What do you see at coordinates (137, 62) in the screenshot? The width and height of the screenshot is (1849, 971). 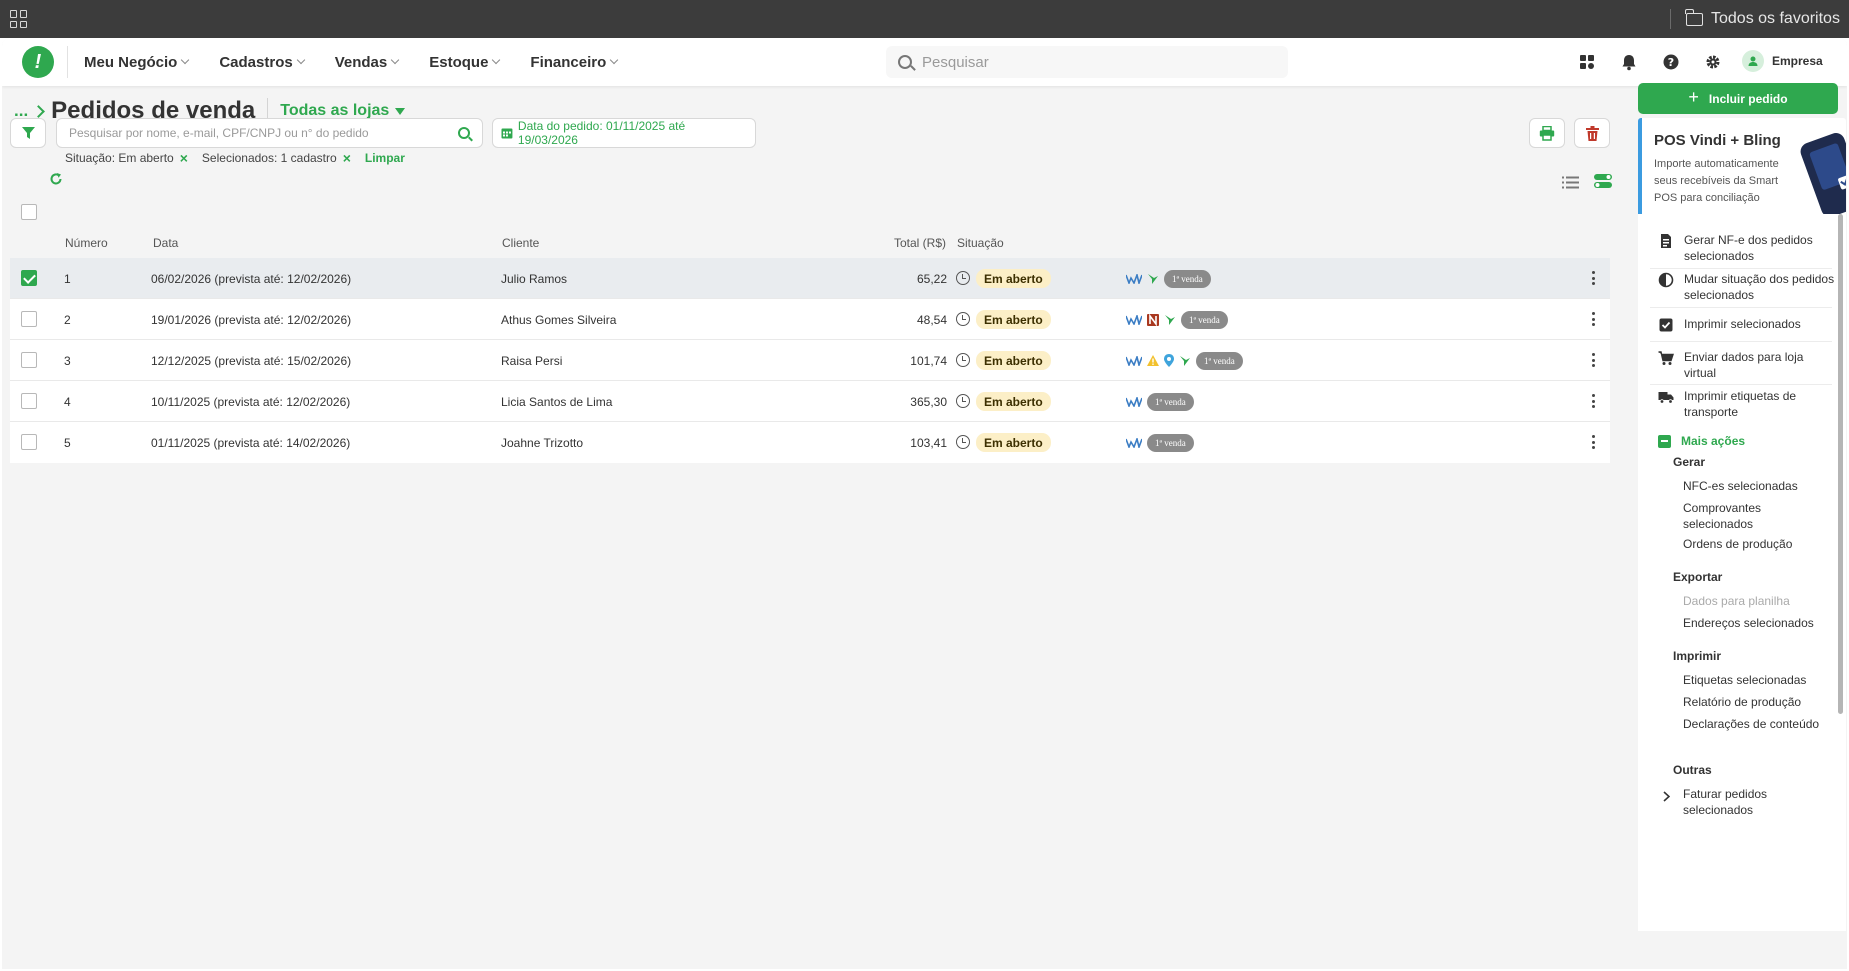 I see `nav-meu-negocio: Meu Negócio` at bounding box center [137, 62].